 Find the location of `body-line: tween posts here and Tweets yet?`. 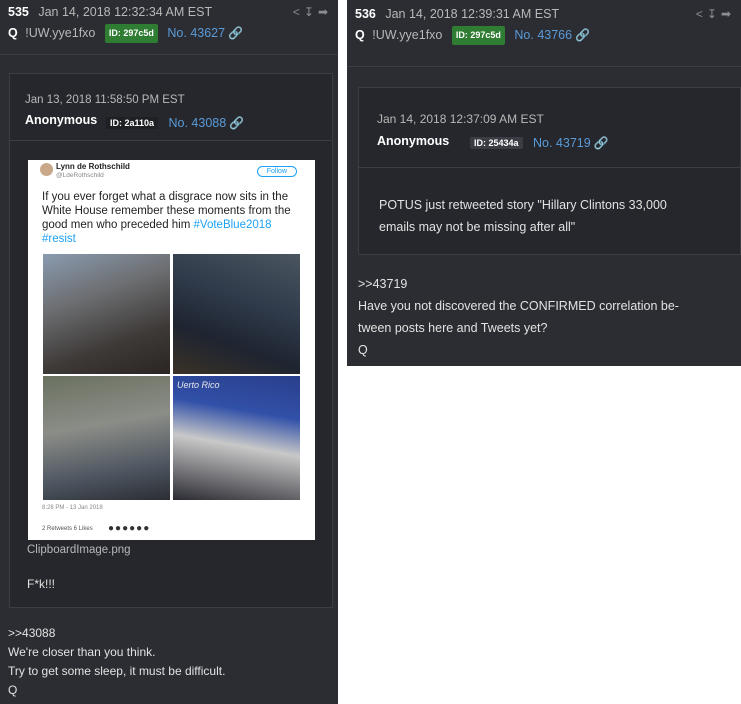

body-line: tween posts here and Tweets yet? is located at coordinates (453, 328).